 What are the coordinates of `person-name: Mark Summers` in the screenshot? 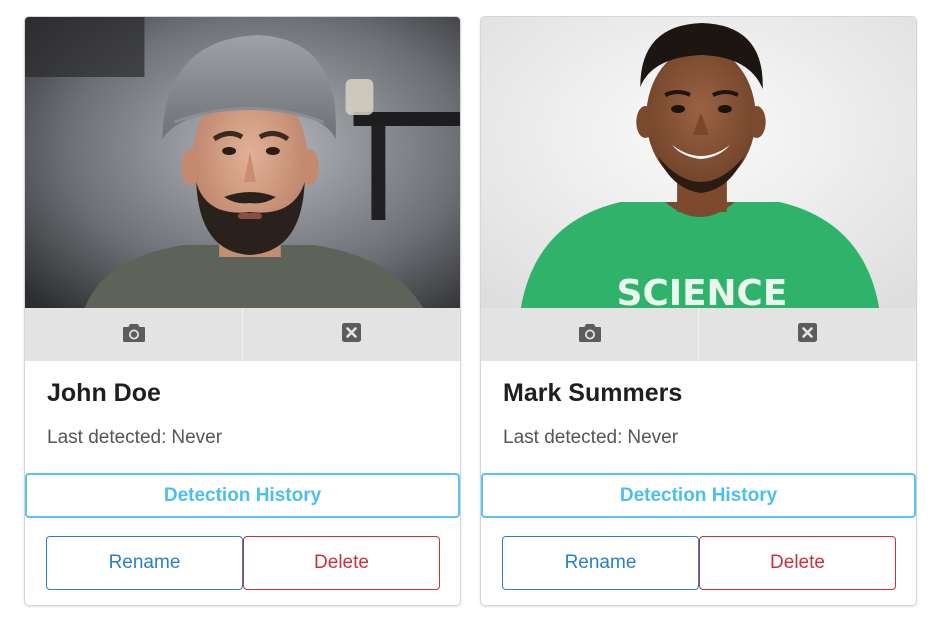 It's located at (593, 393).